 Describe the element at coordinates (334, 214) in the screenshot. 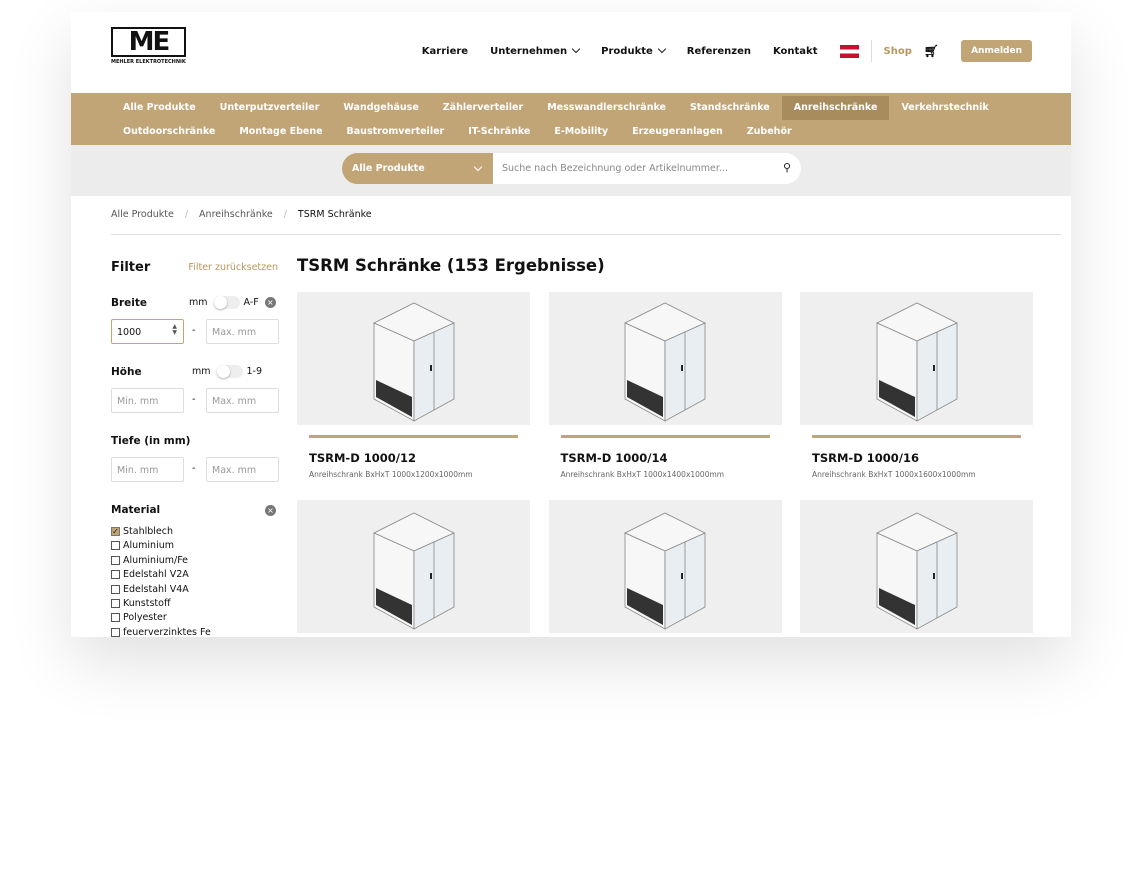

I see `breadcrumb-current: TSRM Schränke` at that location.